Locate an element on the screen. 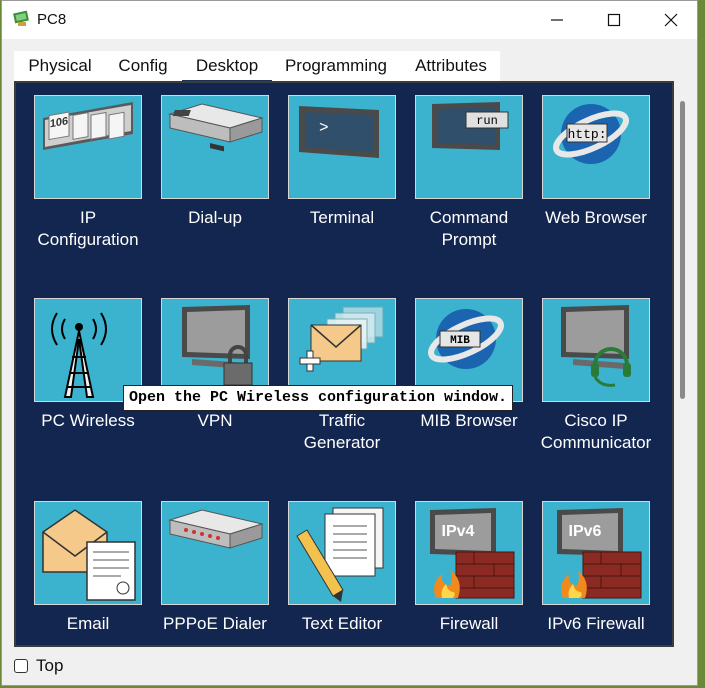 Image resolution: width=705 pixels, height=688 pixels. ip-configuration-tile: 106 is located at coordinates (88, 147).